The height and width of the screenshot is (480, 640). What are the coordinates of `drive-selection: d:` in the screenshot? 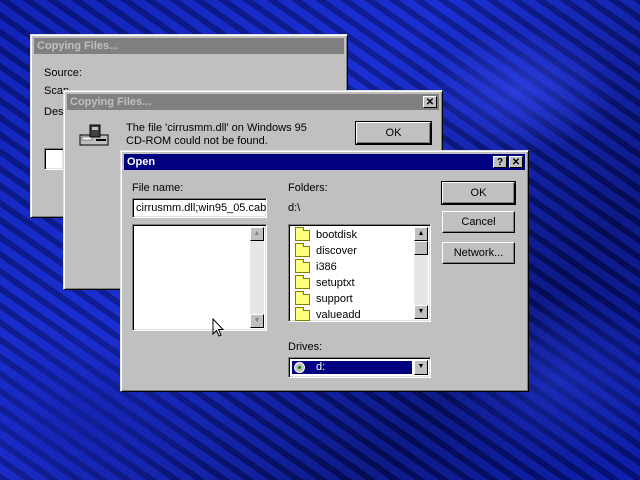 It's located at (352, 367).